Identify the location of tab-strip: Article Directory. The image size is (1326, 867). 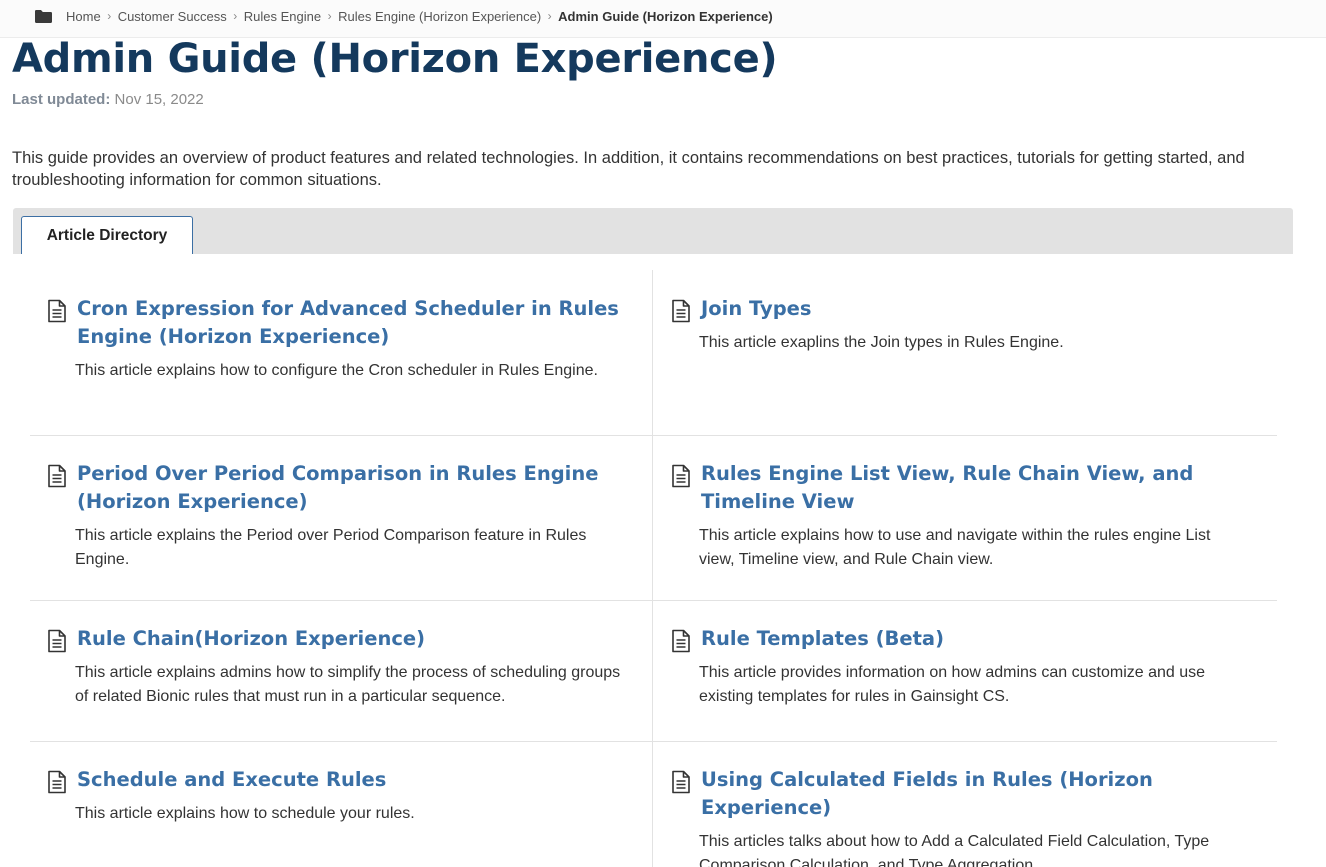
(653, 231).